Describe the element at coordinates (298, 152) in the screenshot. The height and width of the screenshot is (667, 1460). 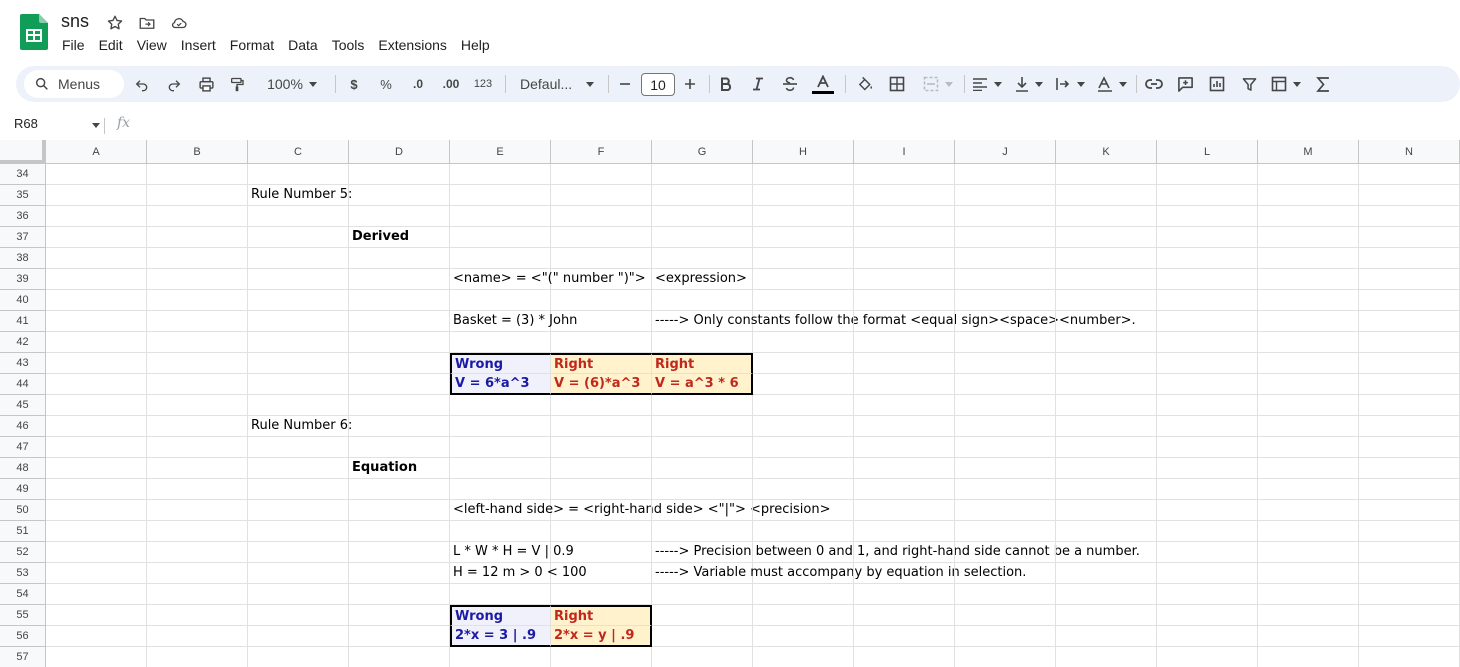
I see `column-header-c: C` at that location.